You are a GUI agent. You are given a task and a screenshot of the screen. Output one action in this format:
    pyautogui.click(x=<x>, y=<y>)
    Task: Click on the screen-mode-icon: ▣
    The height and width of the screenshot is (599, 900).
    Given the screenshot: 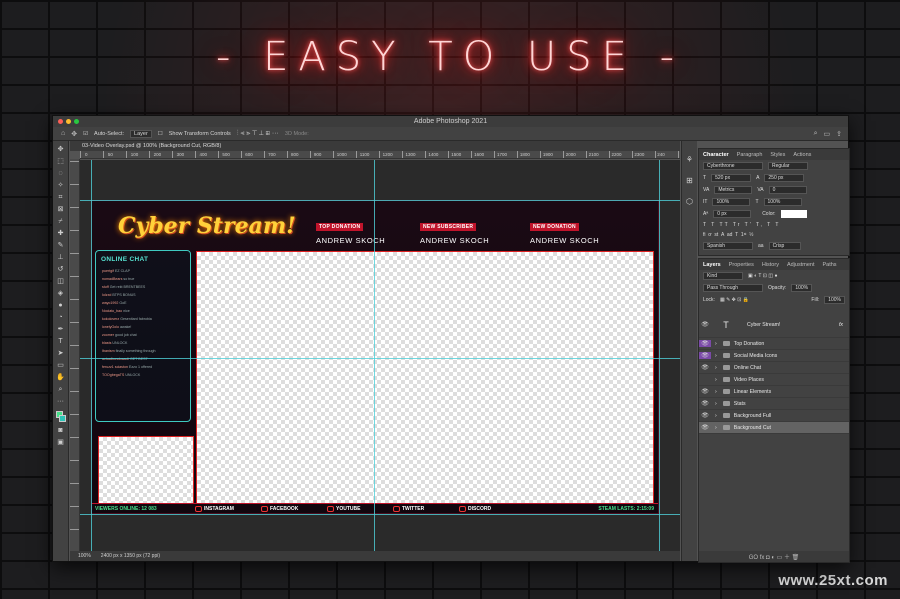 What is the action you would take?
    pyautogui.click(x=60, y=442)
    